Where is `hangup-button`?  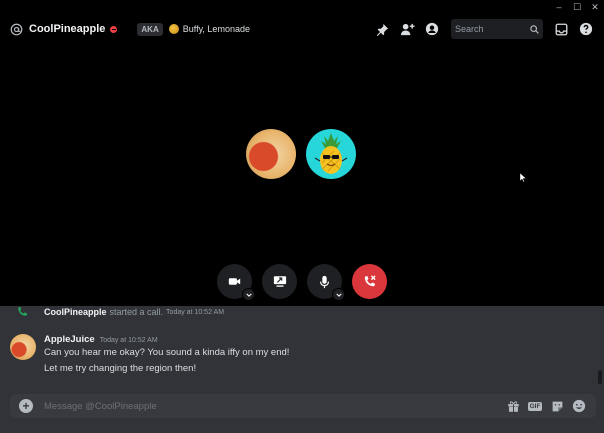
hangup-button is located at coordinates (369, 281).